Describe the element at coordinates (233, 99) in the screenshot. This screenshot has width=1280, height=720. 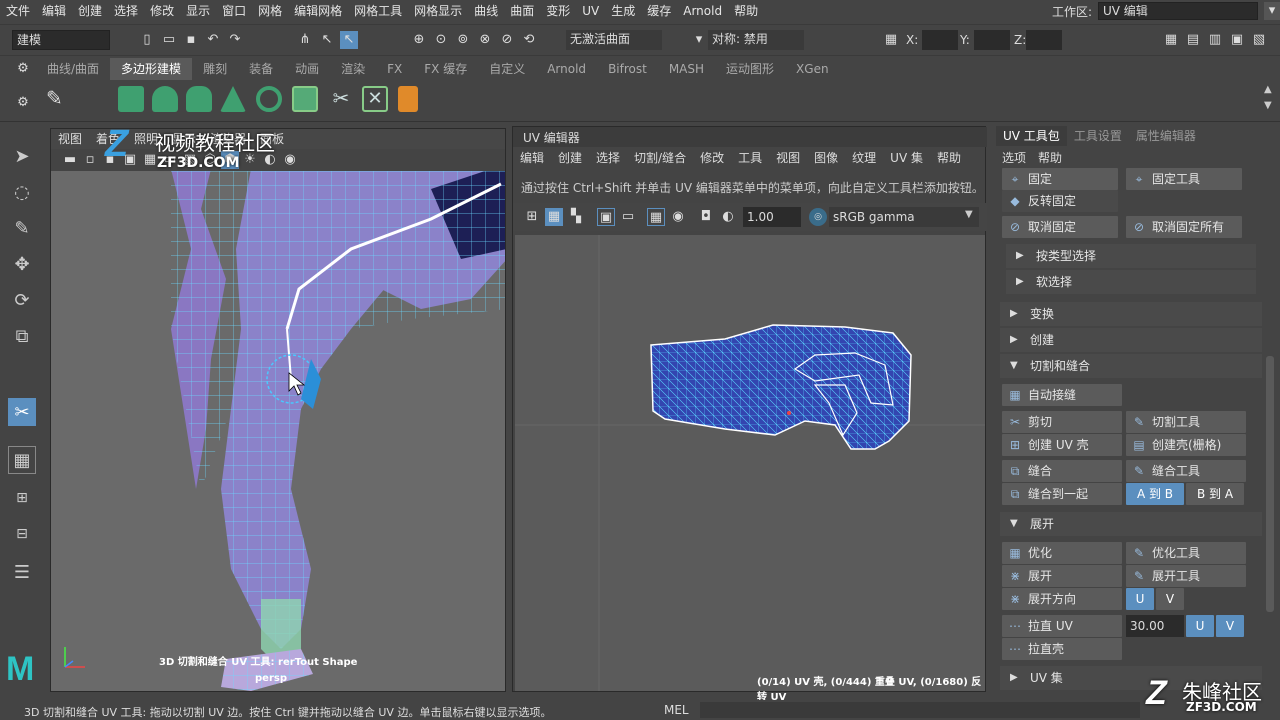
I see `poly-cone-icon` at that location.